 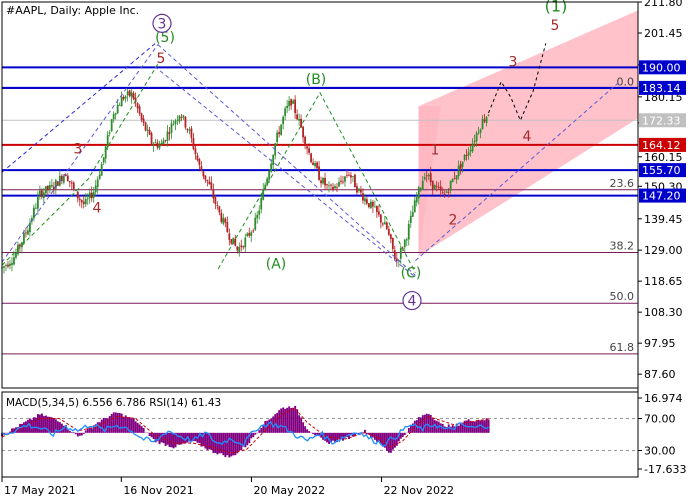 What do you see at coordinates (660, 419) in the screenshot?
I see `indicator-tick-label: 70.00` at bounding box center [660, 419].